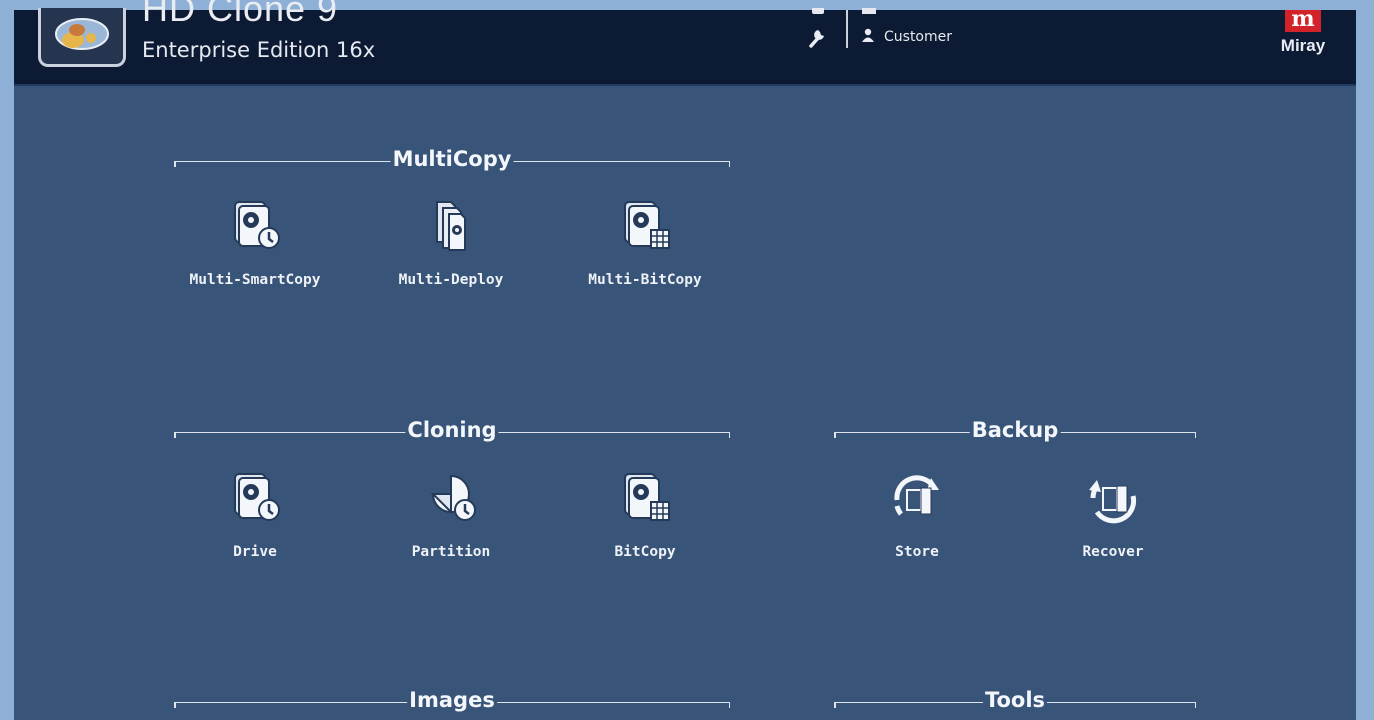 This screenshot has width=1374, height=720. What do you see at coordinates (255, 552) in the screenshot?
I see `drive-label: Drive` at bounding box center [255, 552].